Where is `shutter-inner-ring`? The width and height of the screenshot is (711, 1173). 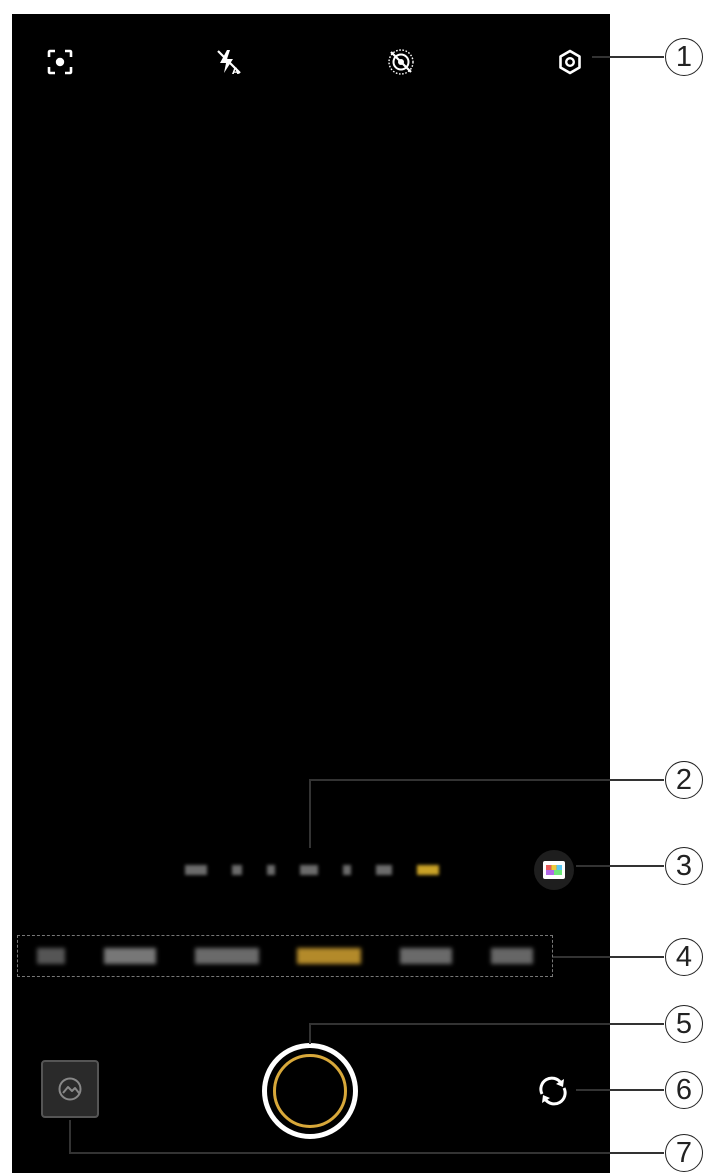
shutter-inner-ring is located at coordinates (310, 1091).